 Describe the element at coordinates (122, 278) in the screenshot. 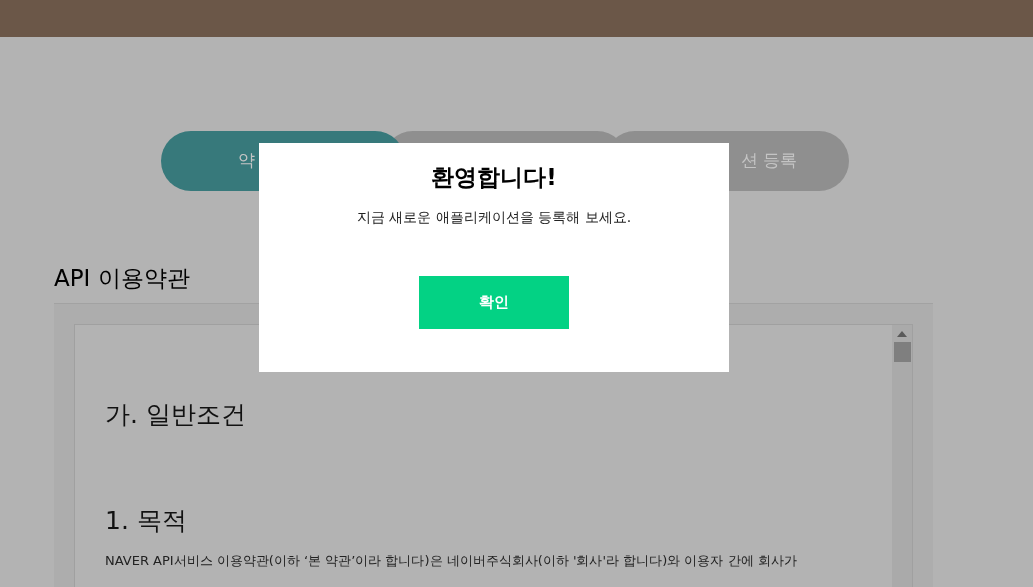

I see `section-title: API 이용약관` at that location.